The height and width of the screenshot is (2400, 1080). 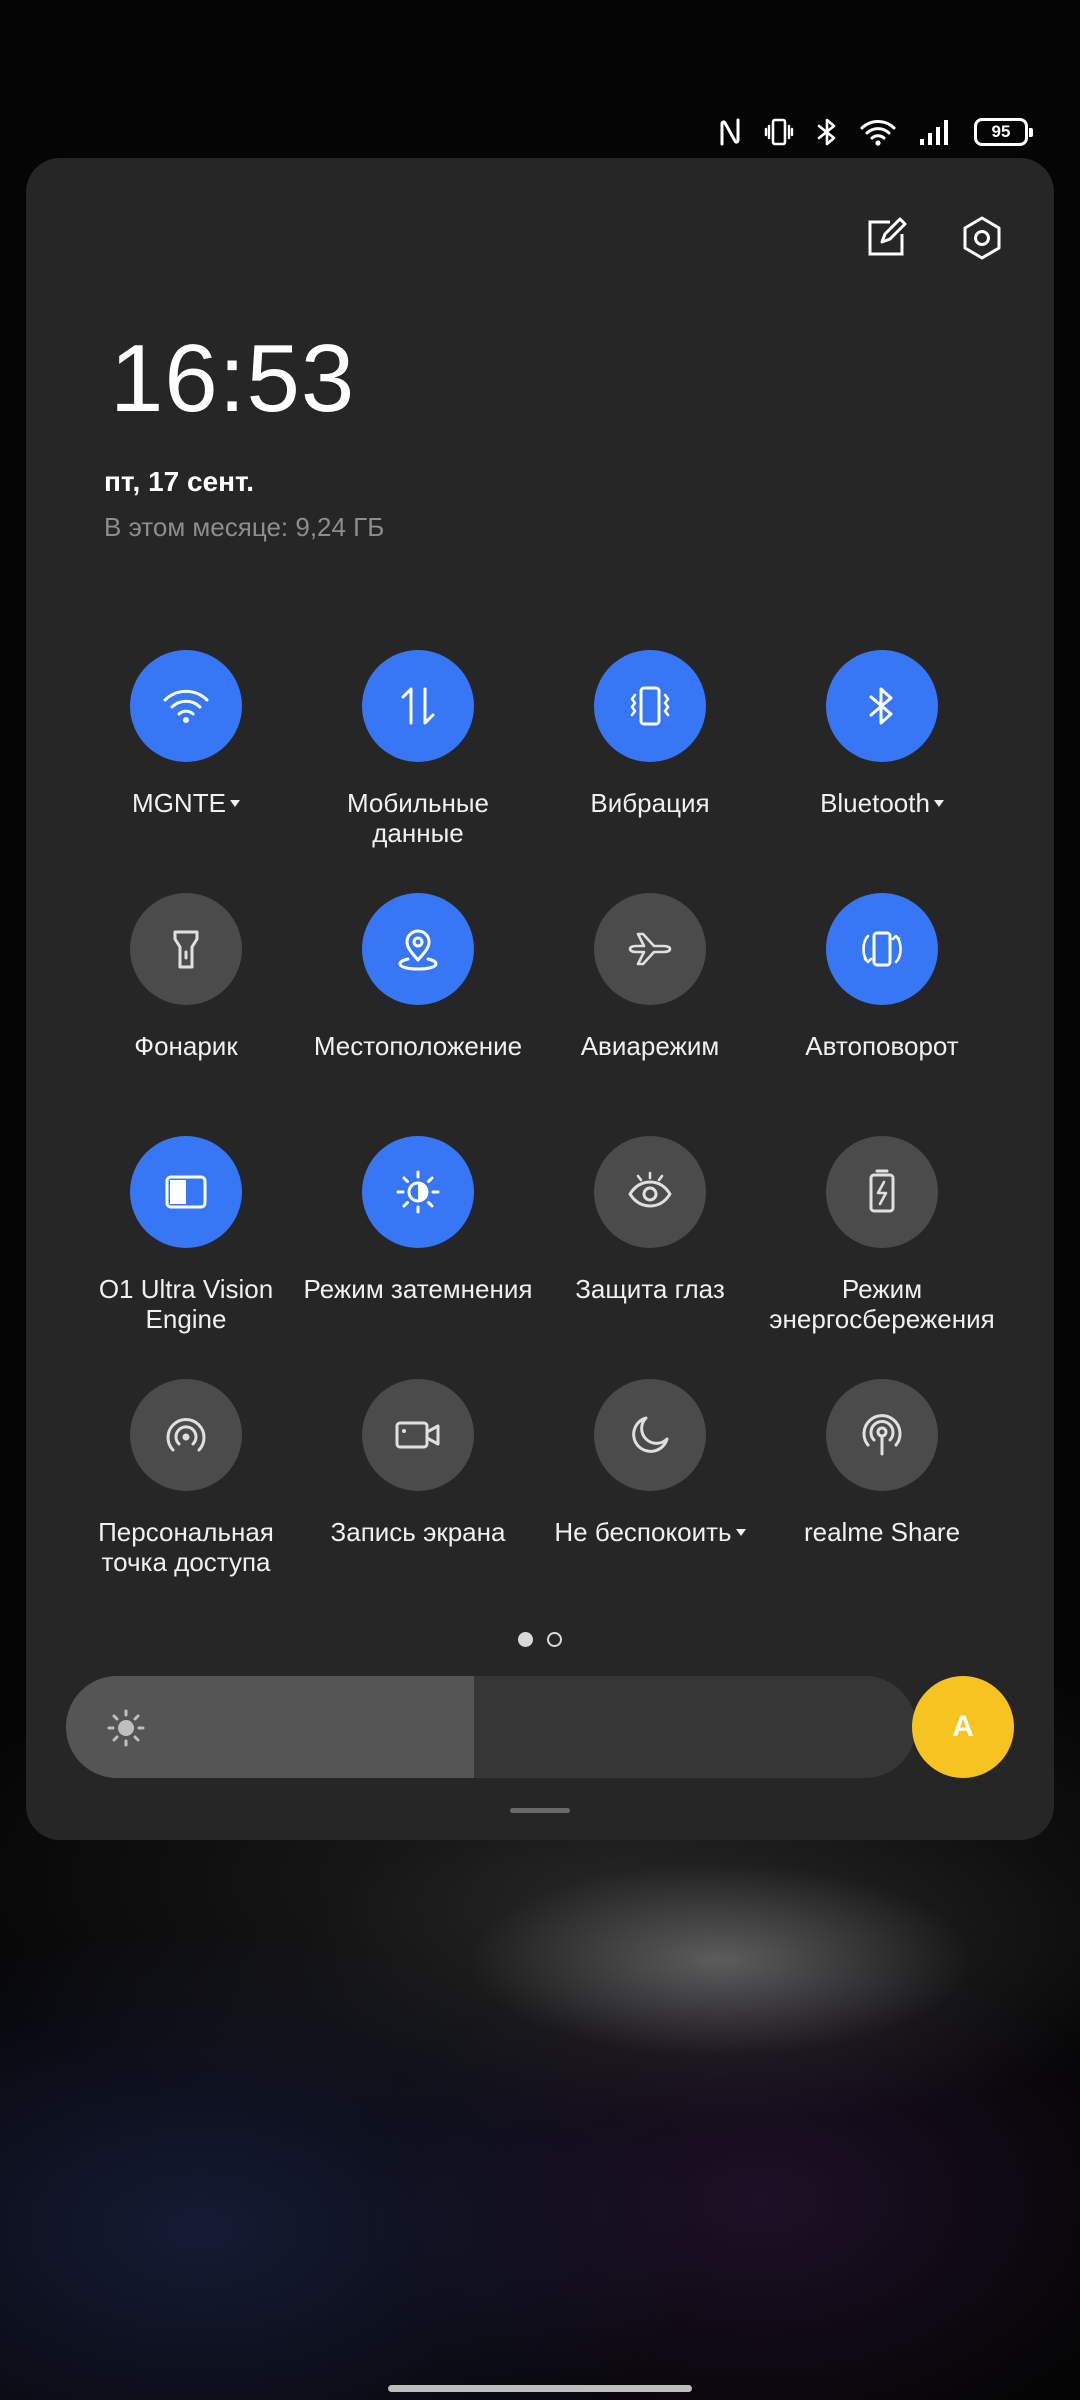 I want to click on tile-airplane-button, so click(x=650, y=949).